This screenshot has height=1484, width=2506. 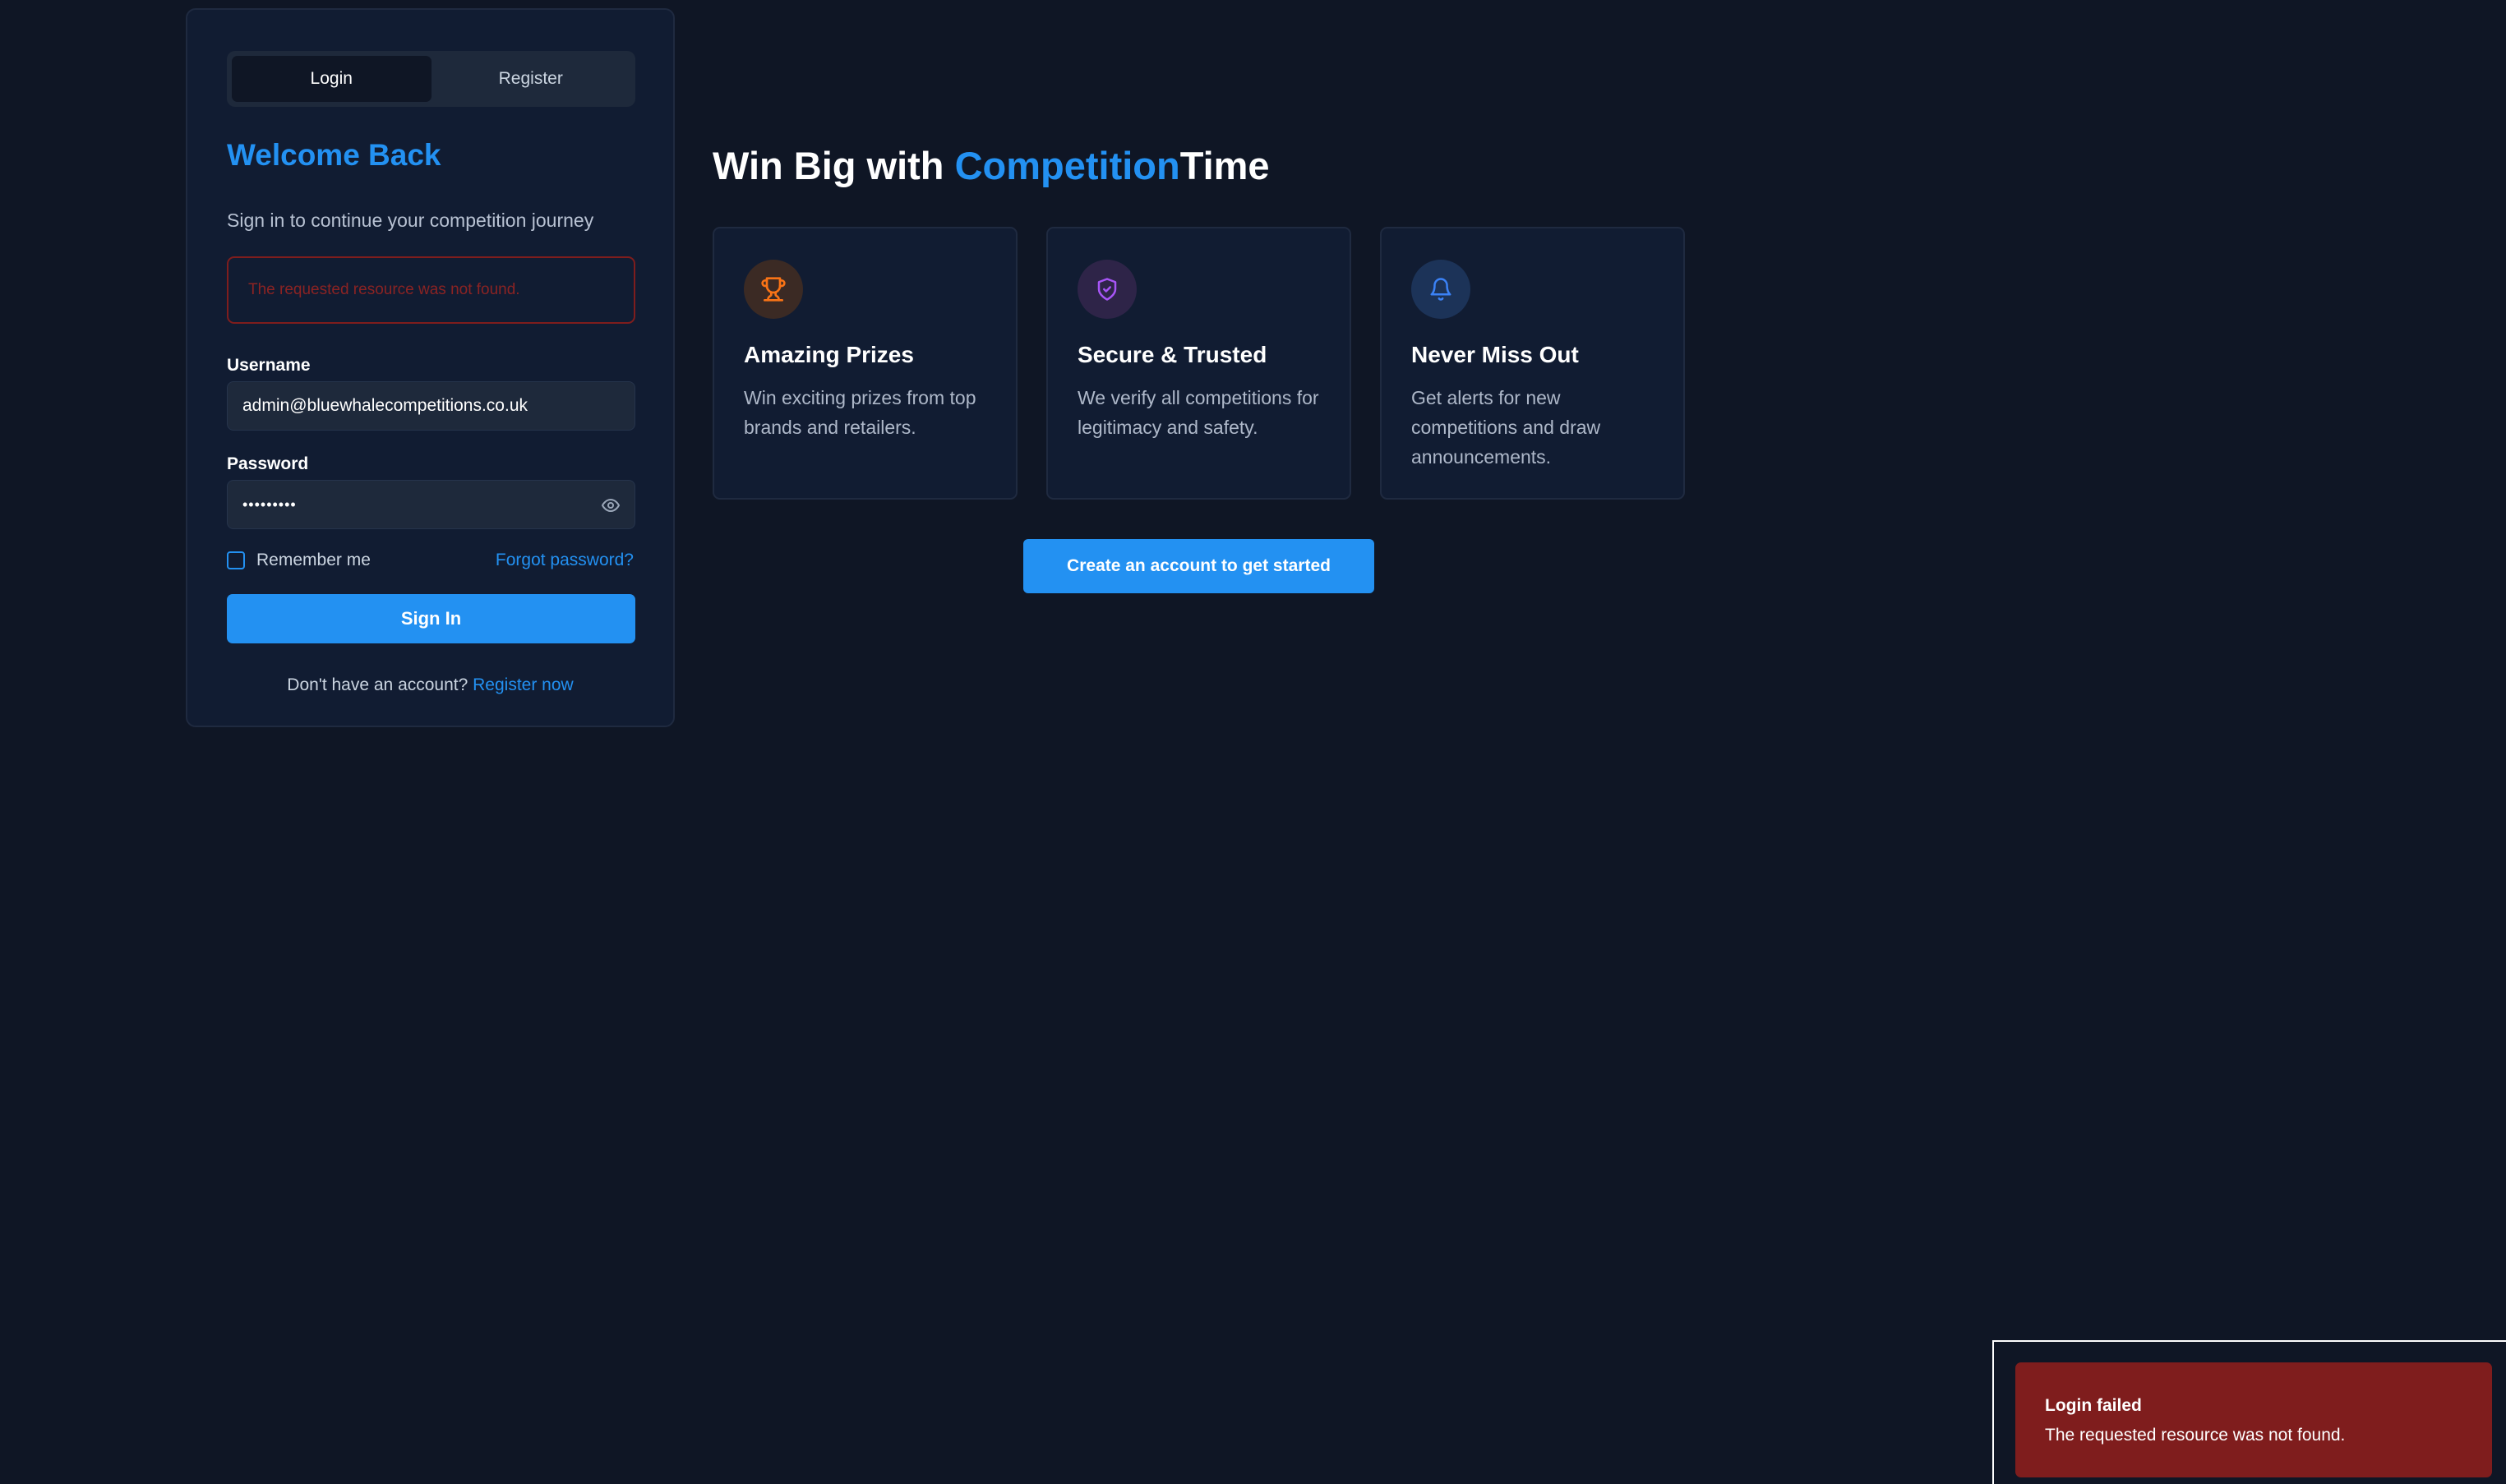 What do you see at coordinates (332, 79) in the screenshot?
I see `tab-login: Login` at bounding box center [332, 79].